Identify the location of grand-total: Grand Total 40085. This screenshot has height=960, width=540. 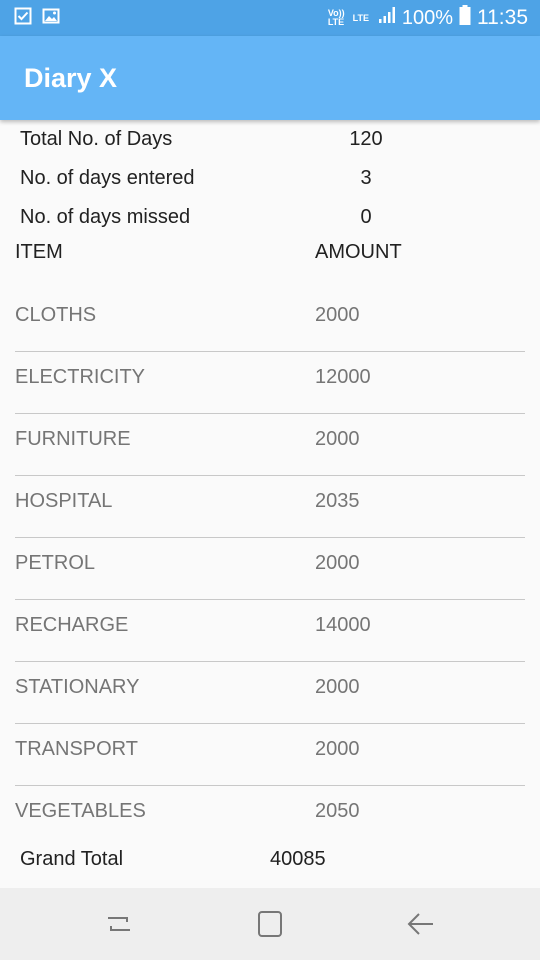
(270, 863).